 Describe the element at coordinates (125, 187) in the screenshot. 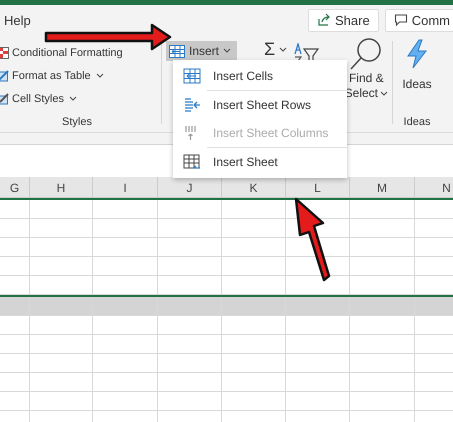

I see `column-header: I` at that location.